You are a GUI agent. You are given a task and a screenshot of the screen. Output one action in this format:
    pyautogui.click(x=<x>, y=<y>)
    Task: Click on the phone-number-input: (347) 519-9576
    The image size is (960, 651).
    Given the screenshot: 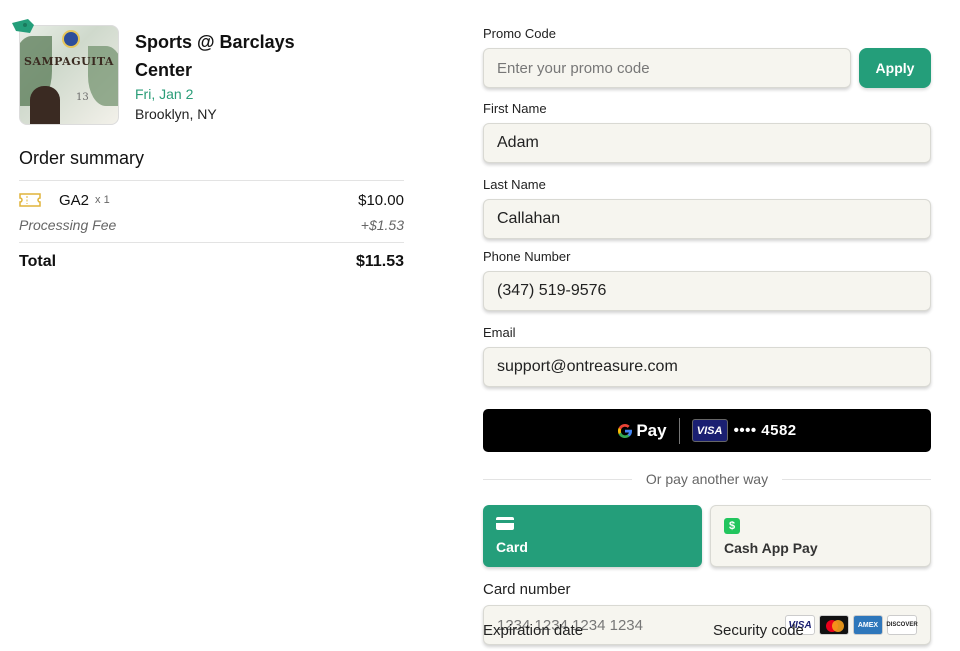 What is the action you would take?
    pyautogui.click(x=707, y=291)
    